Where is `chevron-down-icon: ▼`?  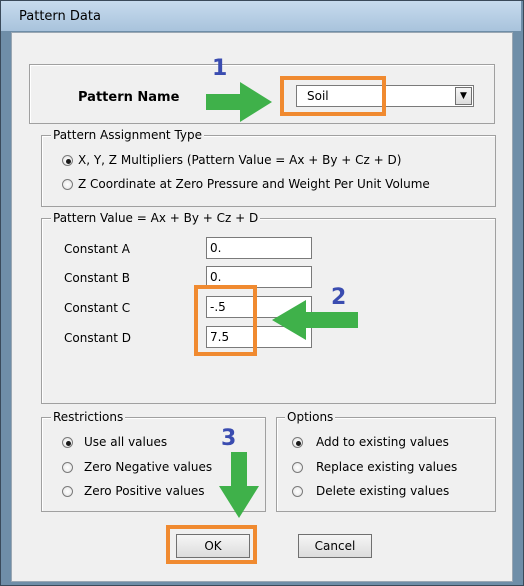
chevron-down-icon: ▼ is located at coordinates (463, 96).